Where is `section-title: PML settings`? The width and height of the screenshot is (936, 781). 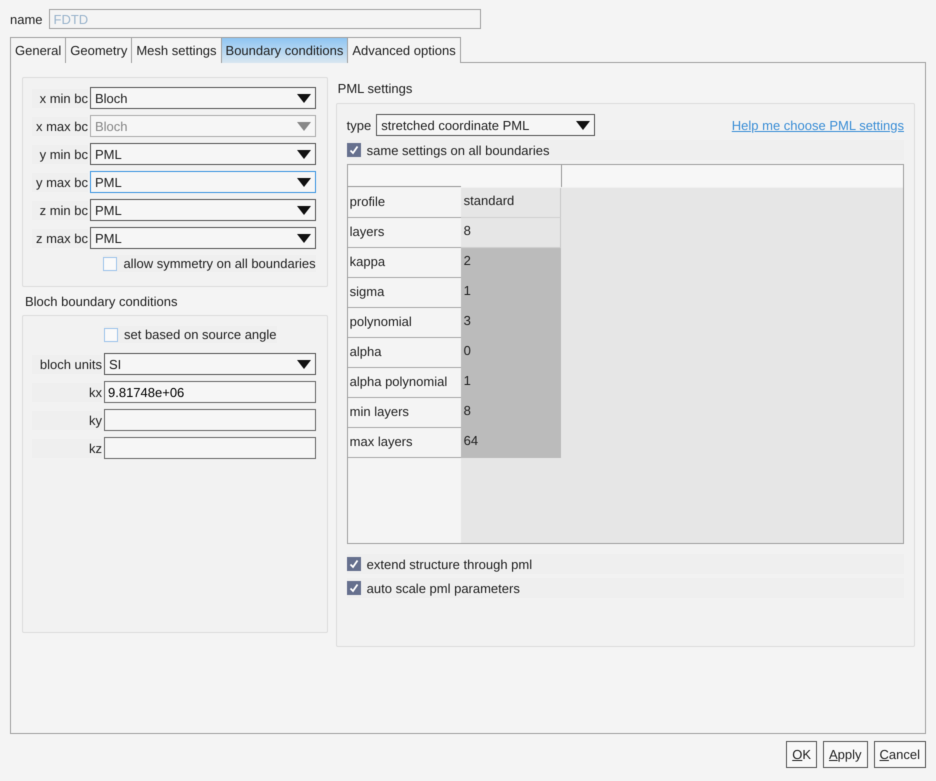
section-title: PML settings is located at coordinates (375, 89).